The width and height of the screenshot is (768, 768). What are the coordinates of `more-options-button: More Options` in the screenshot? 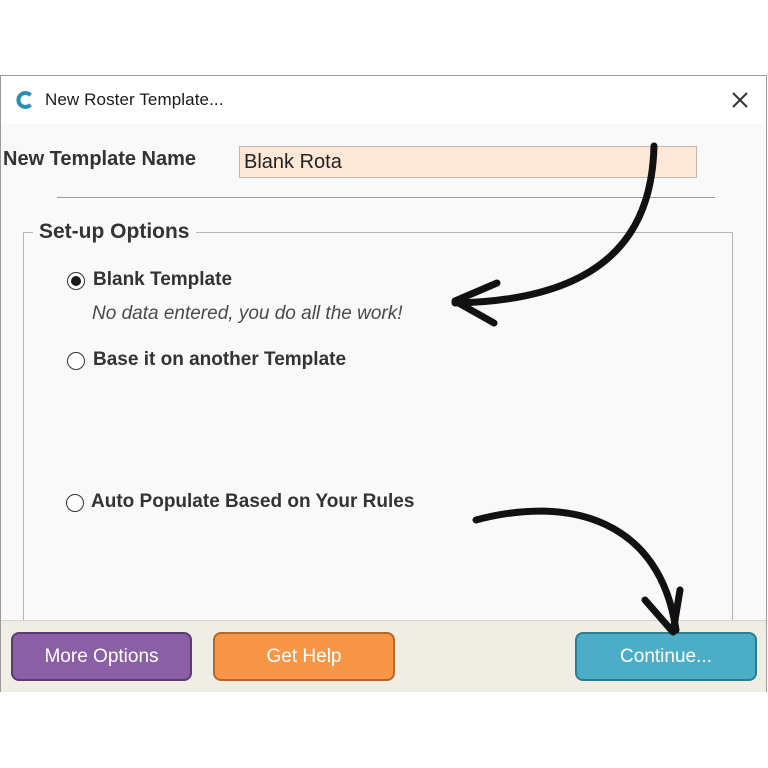 It's located at (101, 656).